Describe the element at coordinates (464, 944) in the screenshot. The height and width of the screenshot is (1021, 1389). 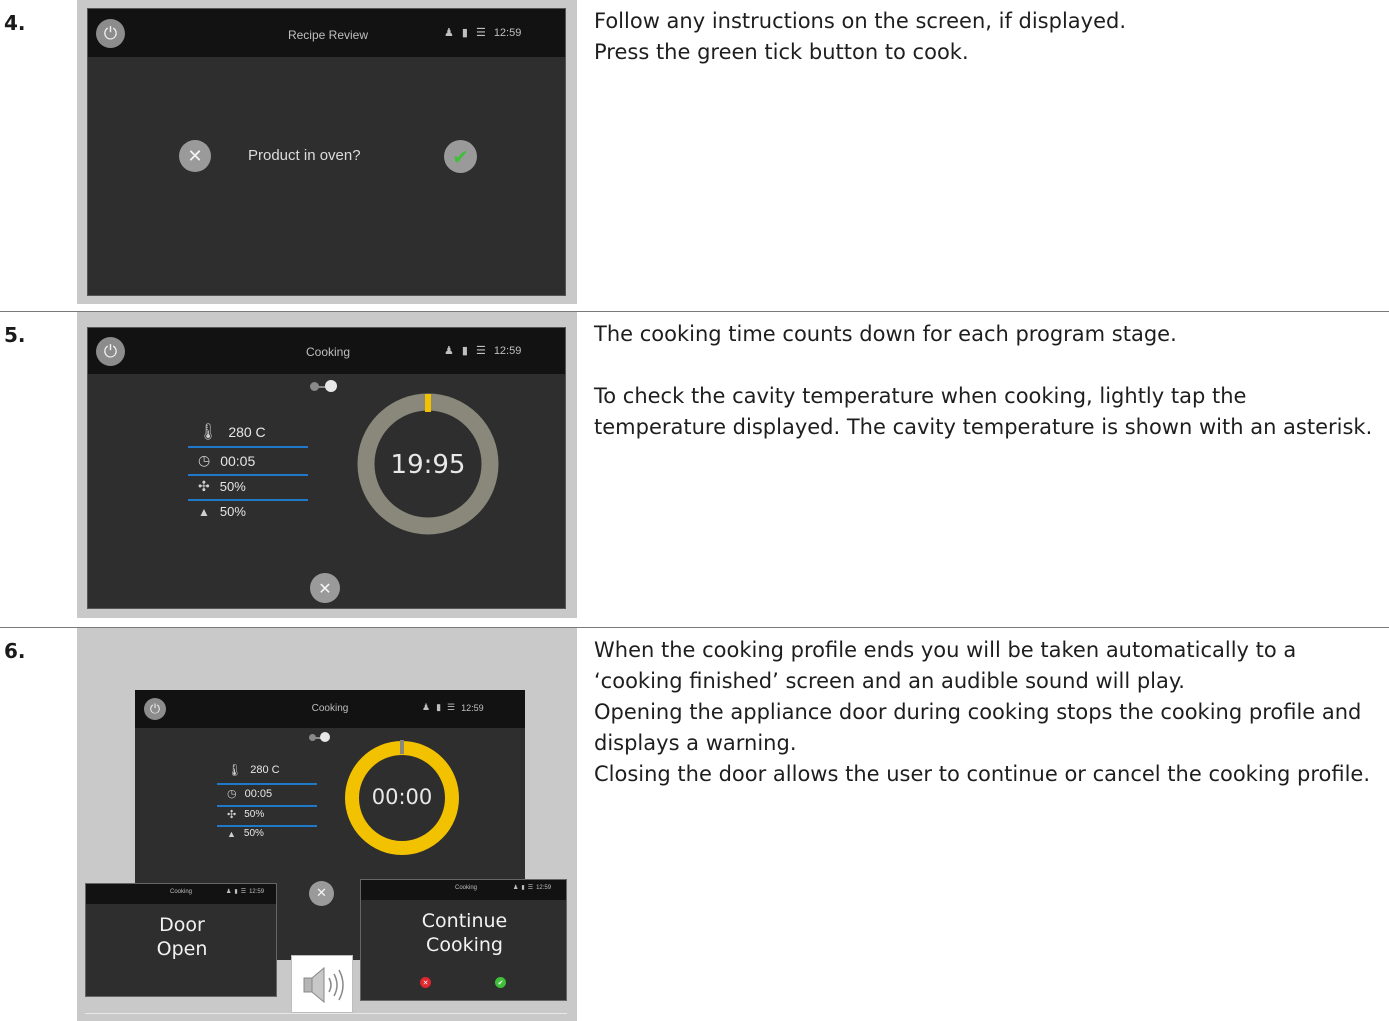
I see `continue-line: Cooking` at that location.